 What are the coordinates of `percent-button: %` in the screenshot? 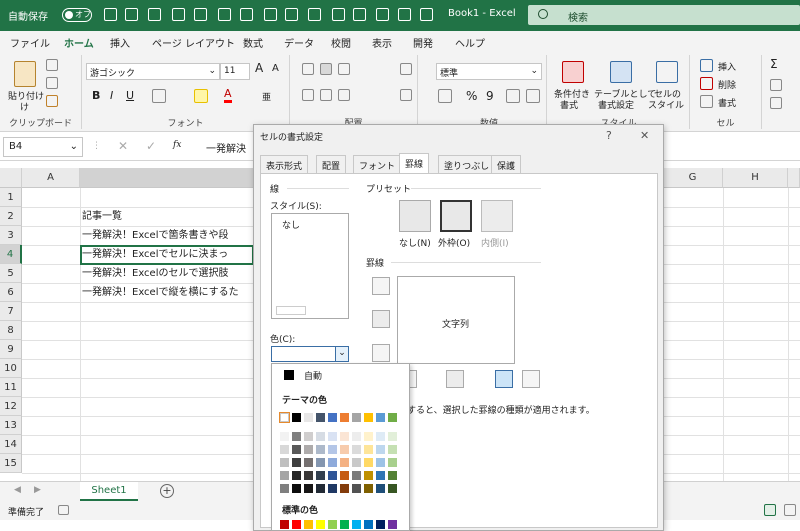 It's located at (471, 96).